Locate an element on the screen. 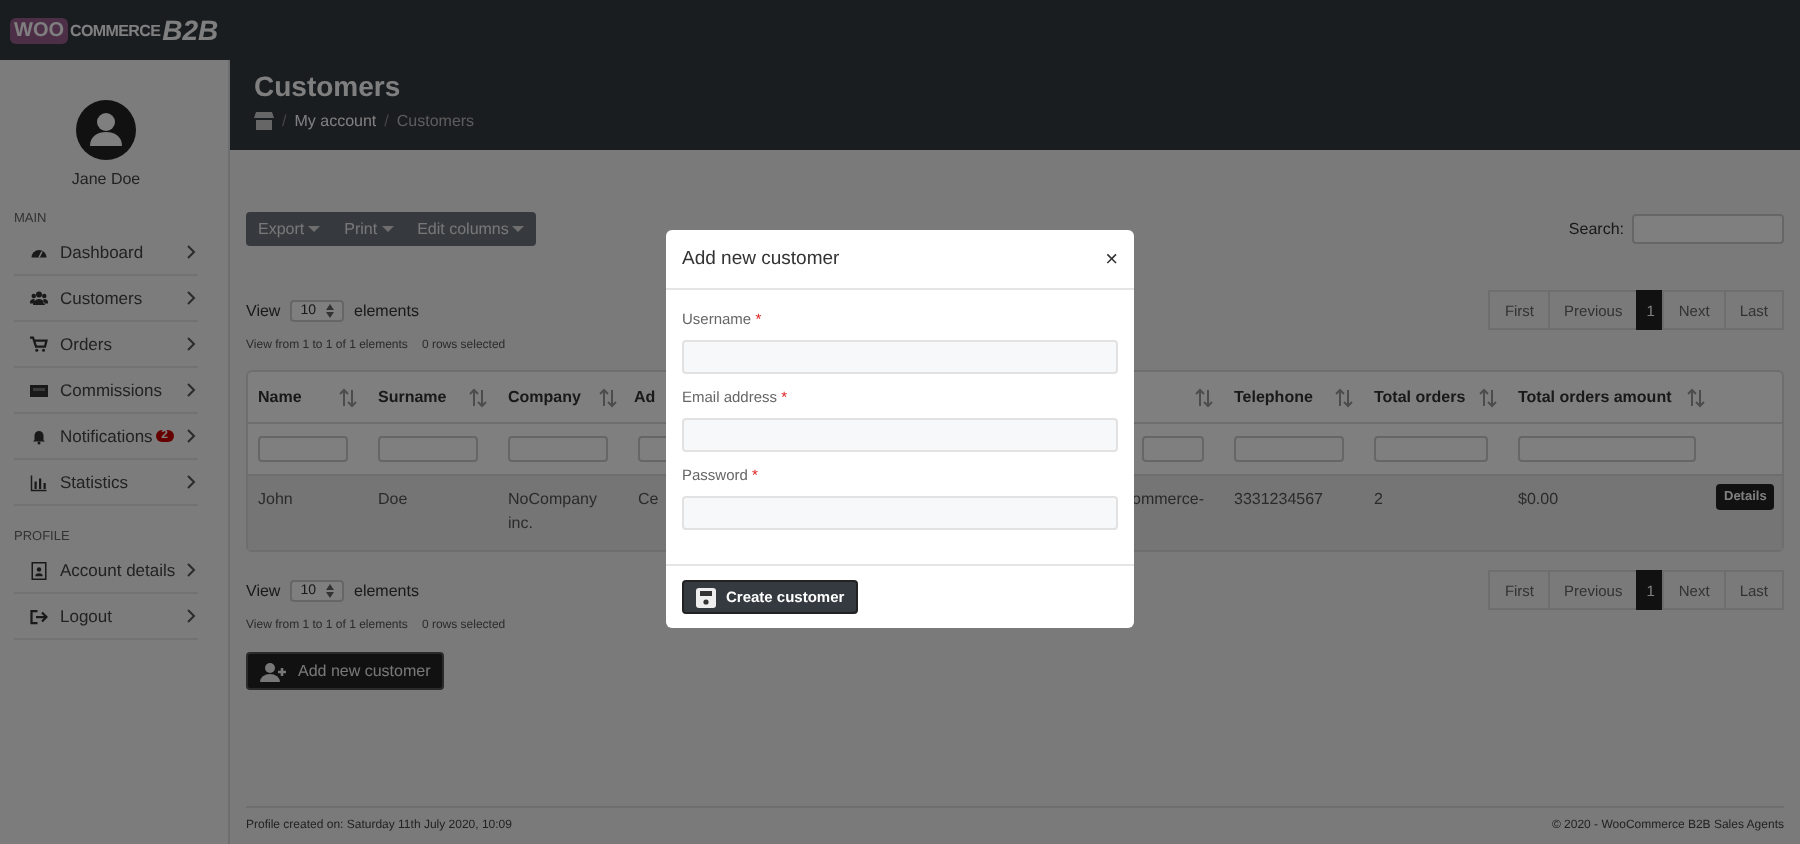  table-cell: Doe is located at coordinates (393, 499).